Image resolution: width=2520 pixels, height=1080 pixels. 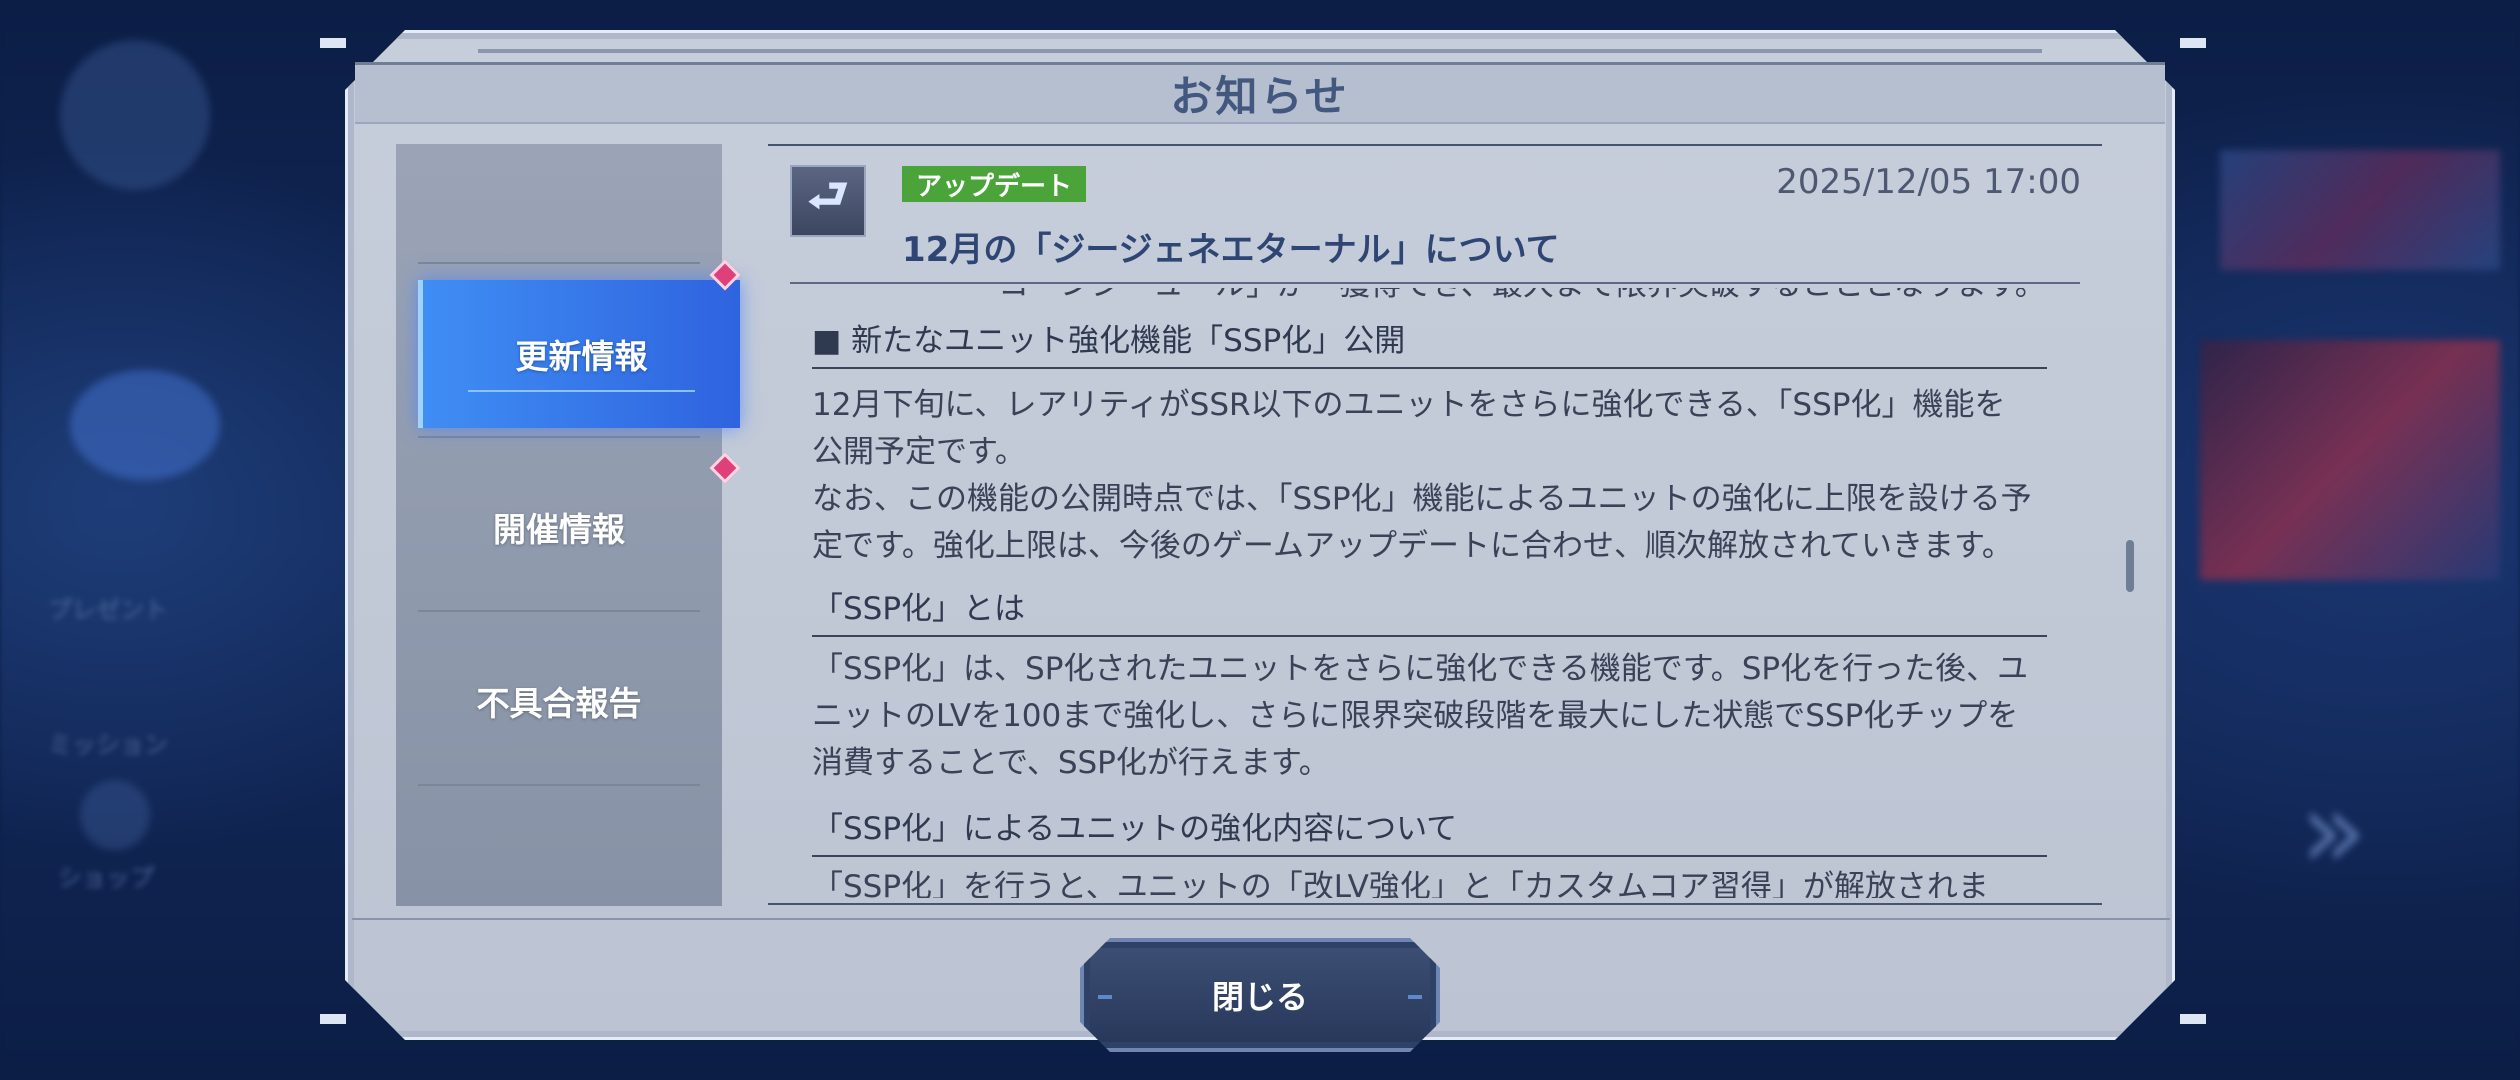 I want to click on section-heading: 「SSP化」とは, so click(x=1429, y=611).